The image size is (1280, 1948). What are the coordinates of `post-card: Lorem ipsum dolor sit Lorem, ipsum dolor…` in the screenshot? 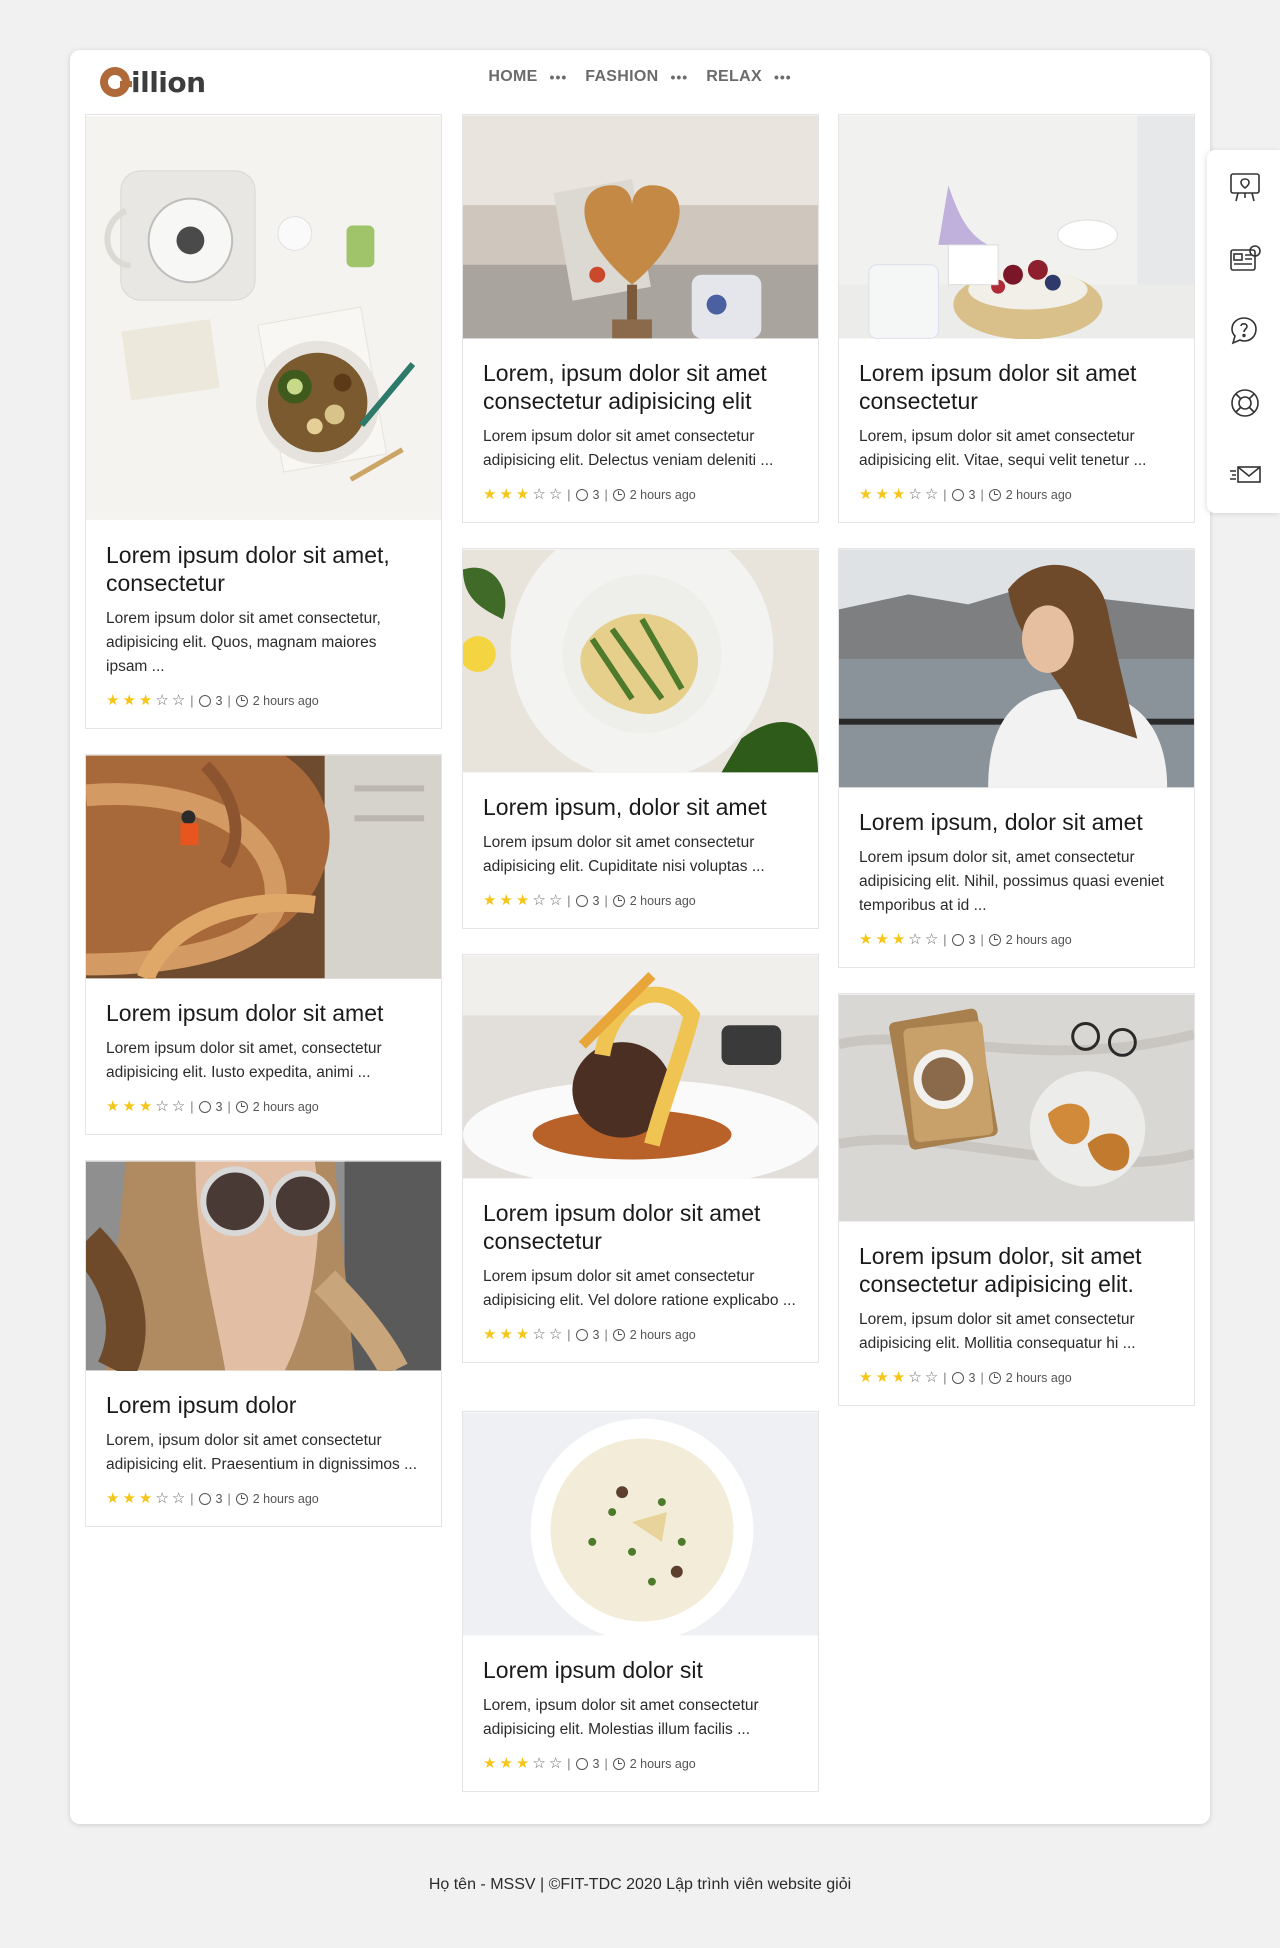 It's located at (640, 1601).